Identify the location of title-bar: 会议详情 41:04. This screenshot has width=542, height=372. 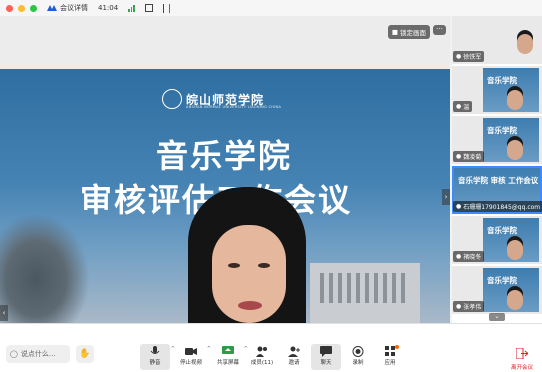
(271, 8).